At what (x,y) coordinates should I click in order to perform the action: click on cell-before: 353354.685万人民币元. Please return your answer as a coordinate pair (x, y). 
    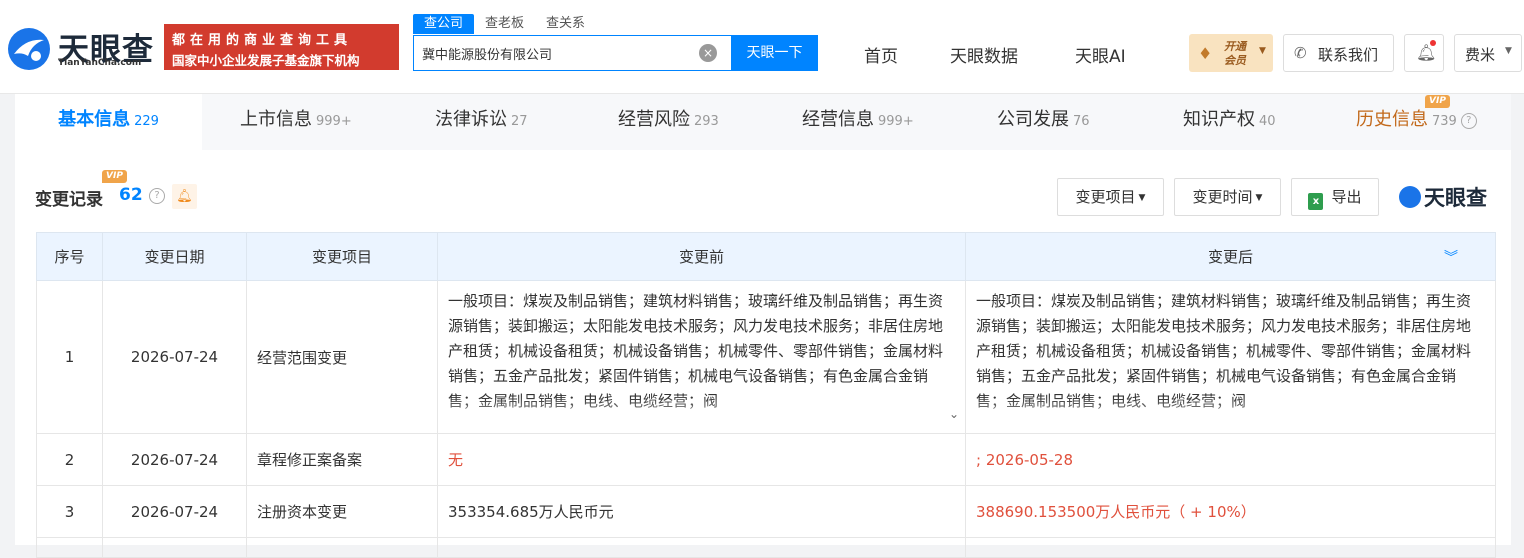
    Looking at the image, I should click on (701, 511).